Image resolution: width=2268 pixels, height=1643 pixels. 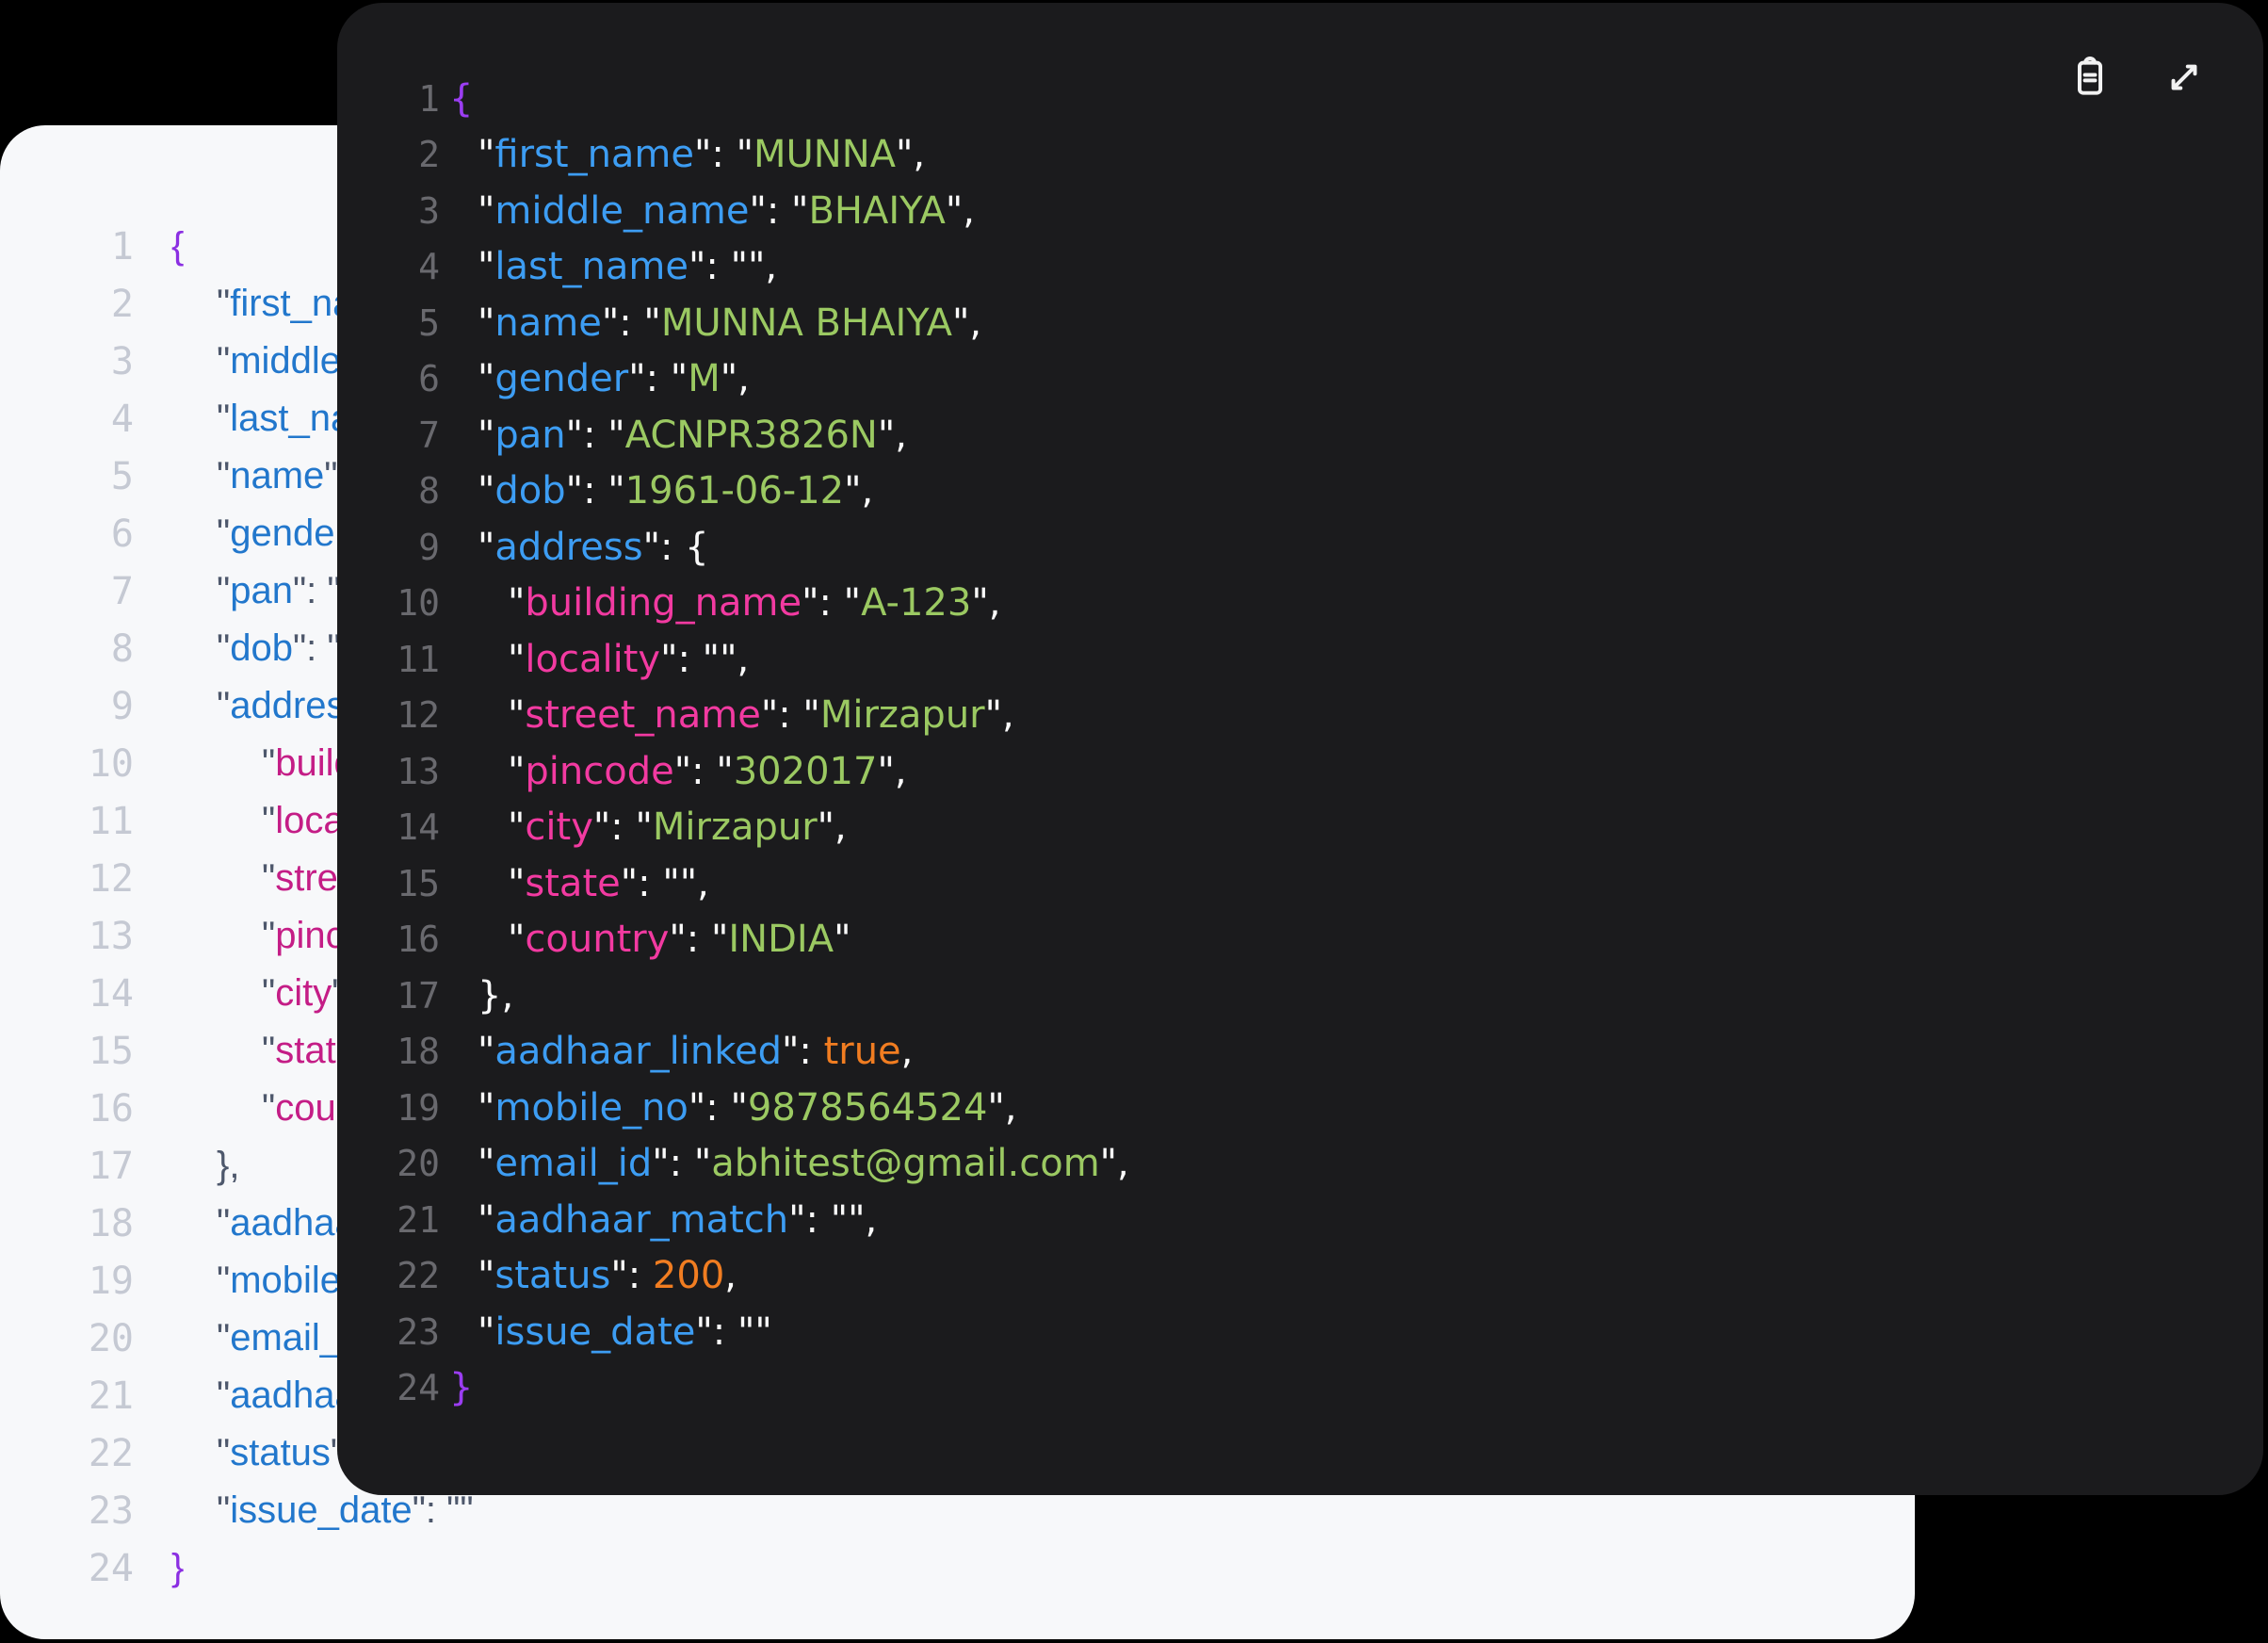 I want to click on token-p: },, so click(x=228, y=1165).